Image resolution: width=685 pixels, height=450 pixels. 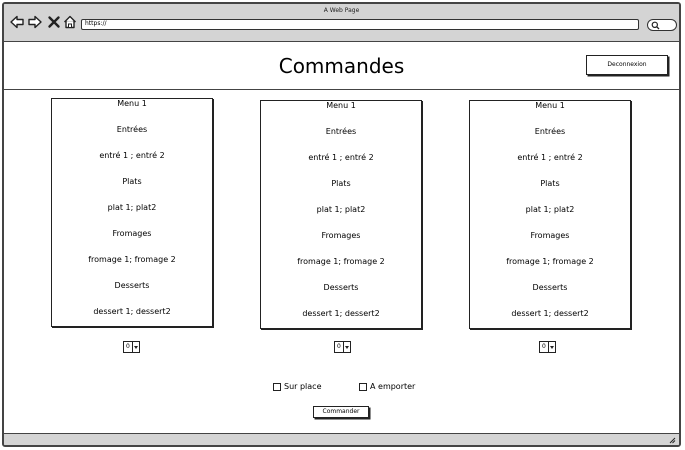 I want to click on browser-toolbar: A Web Page https://, so click(x=341, y=23).